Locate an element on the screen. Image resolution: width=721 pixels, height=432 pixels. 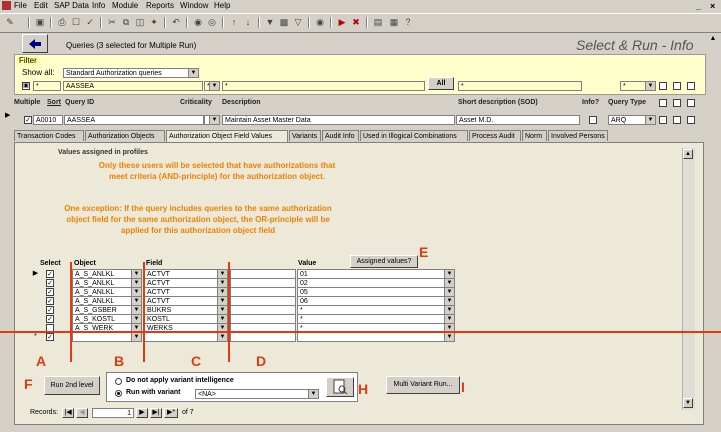
filter-criticality: *▼ is located at coordinates (212, 86).